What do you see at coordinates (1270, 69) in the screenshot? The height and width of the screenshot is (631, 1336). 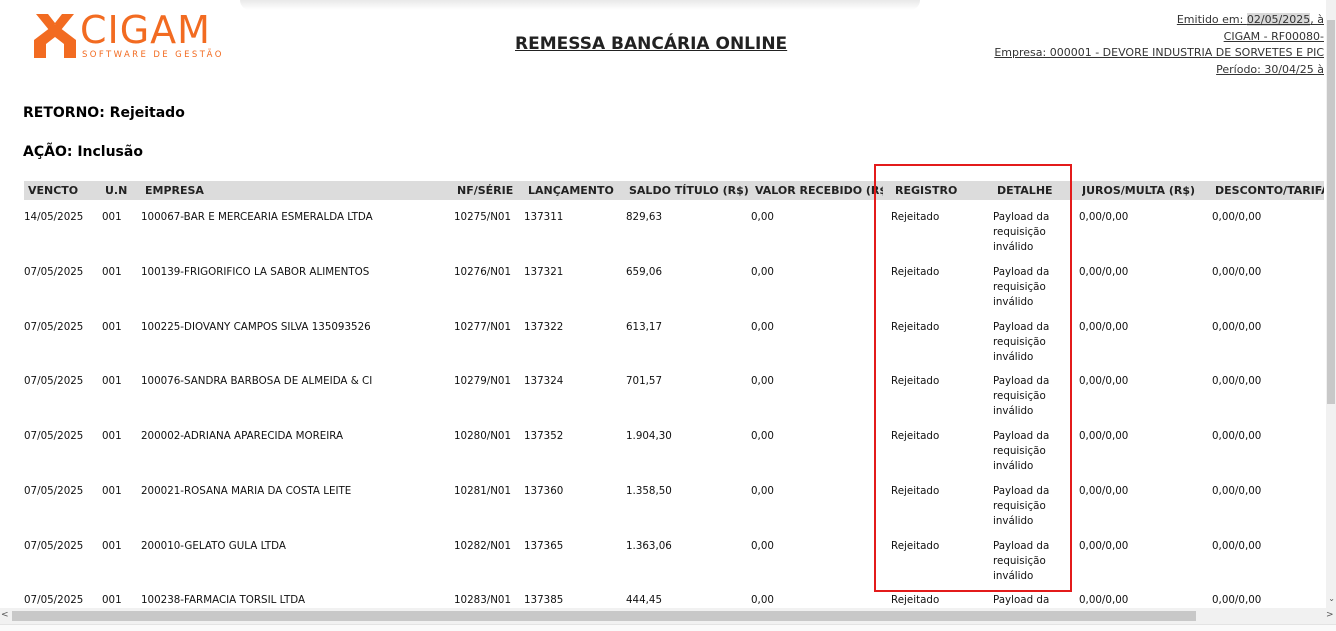 I see `periodo-line: Período: 30/04/25 à` at bounding box center [1270, 69].